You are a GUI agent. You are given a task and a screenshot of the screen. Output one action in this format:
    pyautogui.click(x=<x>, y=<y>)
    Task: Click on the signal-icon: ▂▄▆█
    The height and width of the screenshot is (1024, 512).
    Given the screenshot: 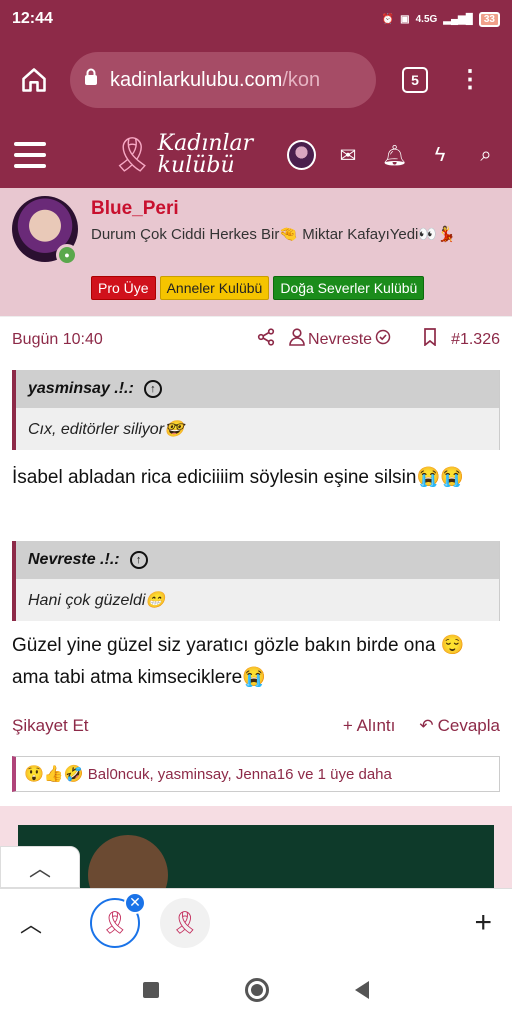 What is the action you would take?
    pyautogui.click(x=458, y=19)
    